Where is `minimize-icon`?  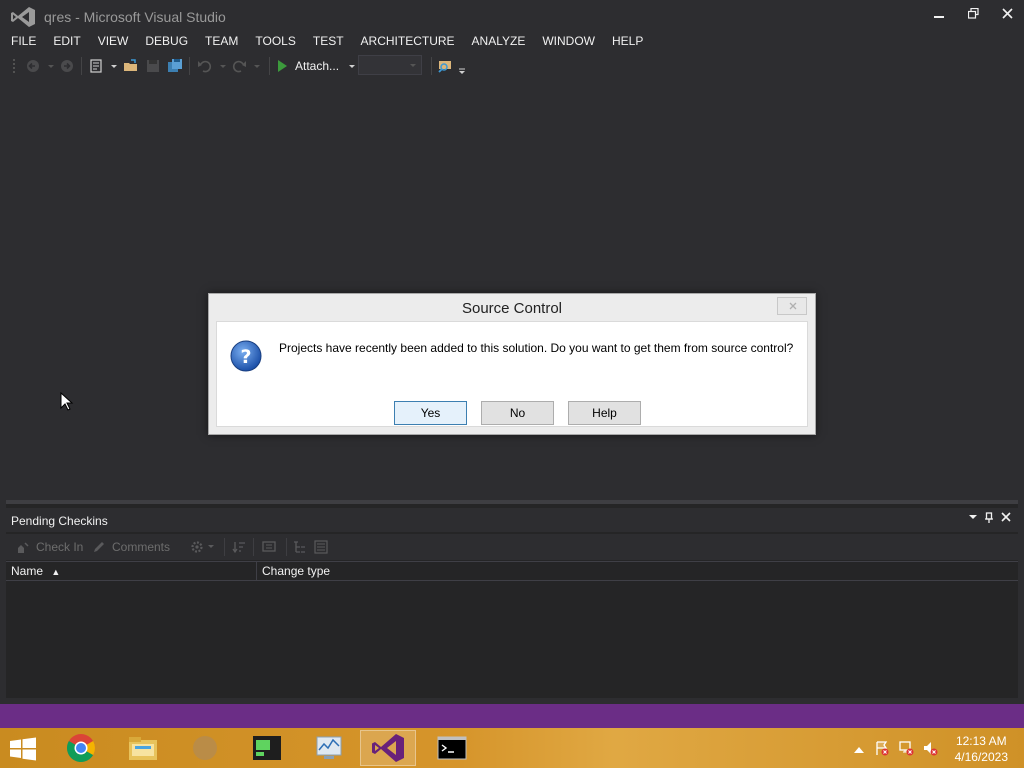
minimize-icon is located at coordinates (939, 17).